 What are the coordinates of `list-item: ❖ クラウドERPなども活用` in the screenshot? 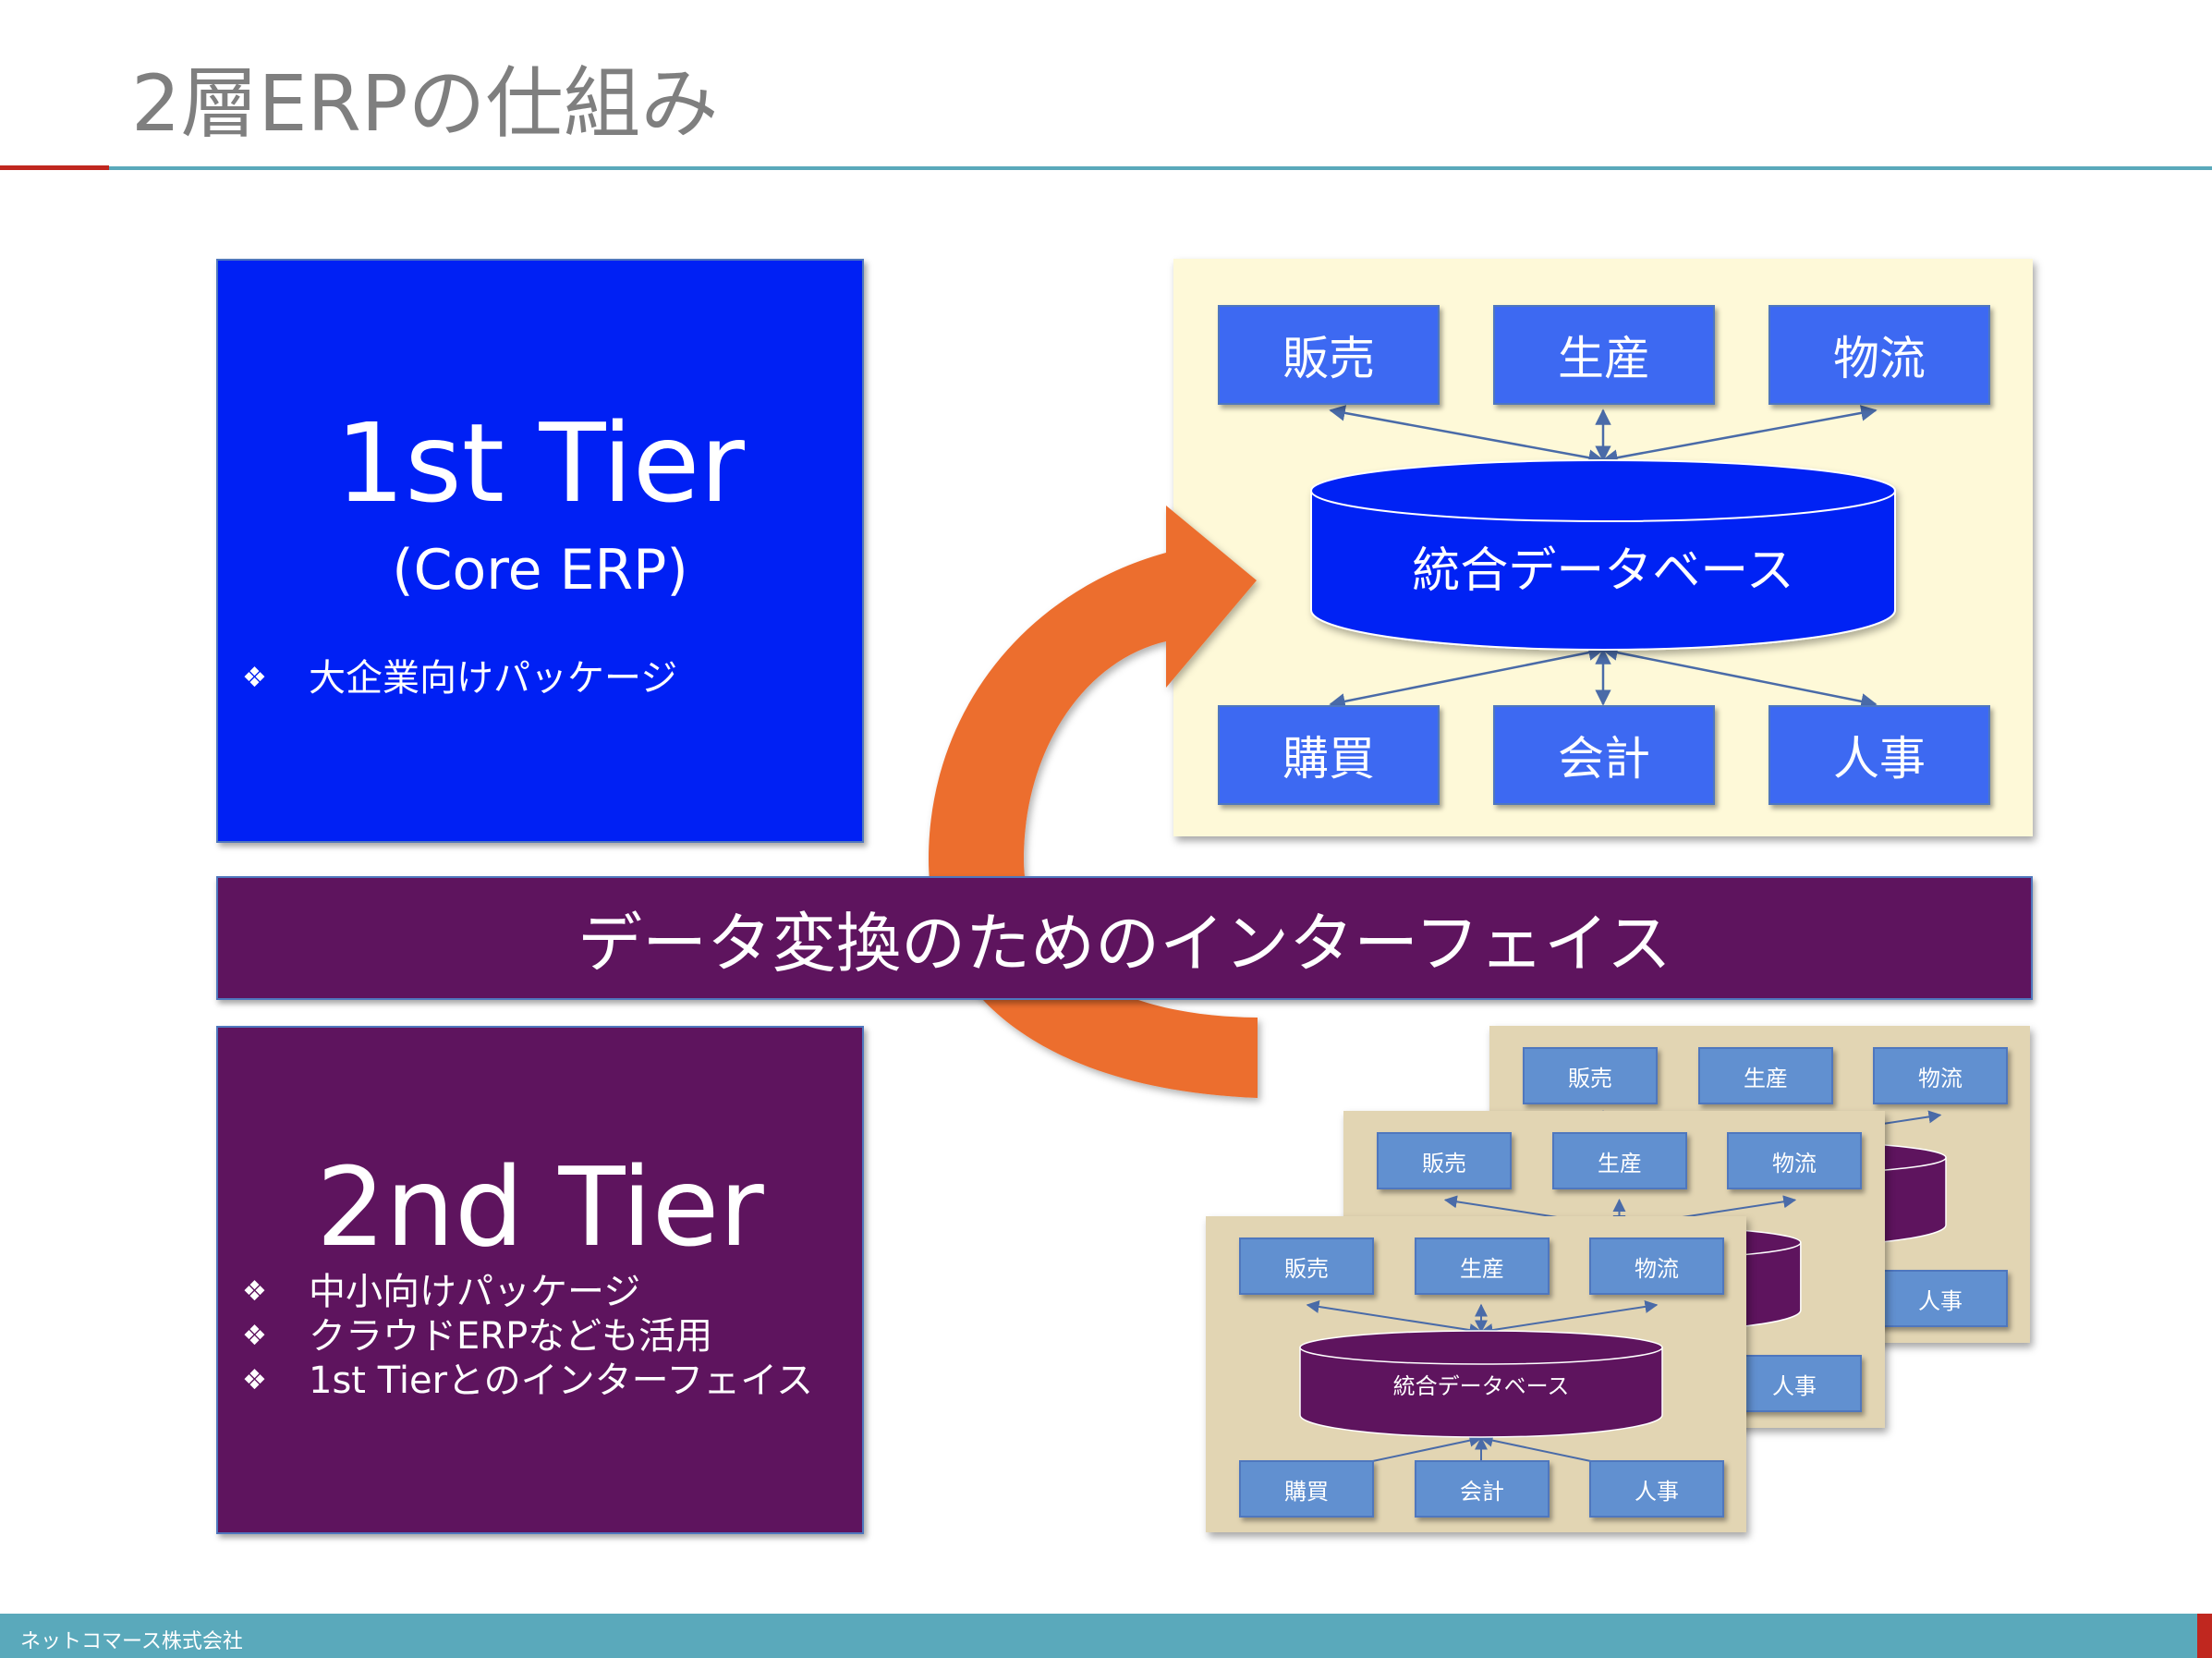 It's located at (527, 1337).